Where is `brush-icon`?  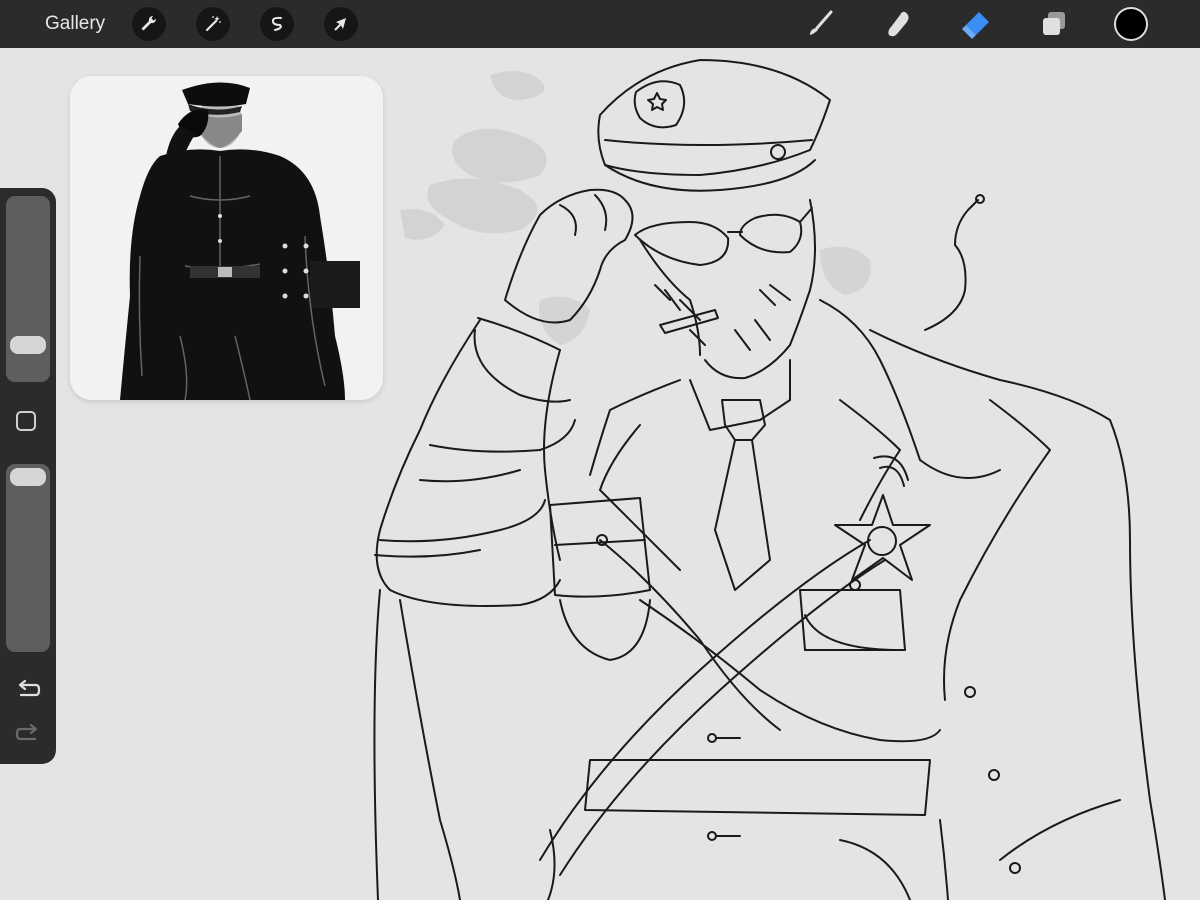
brush-icon is located at coordinates (821, 22).